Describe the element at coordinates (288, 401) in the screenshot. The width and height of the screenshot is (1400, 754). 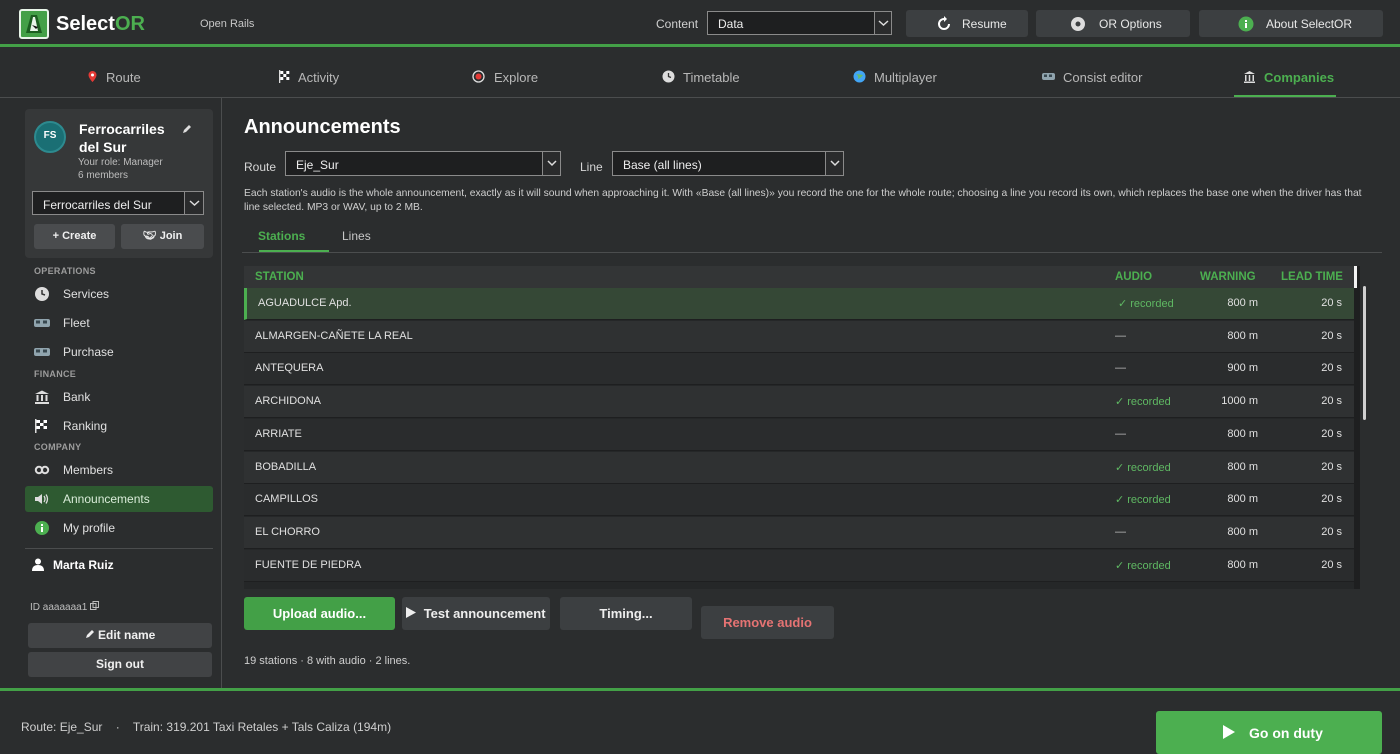
I see `station-name: ARCHIDONA` at that location.